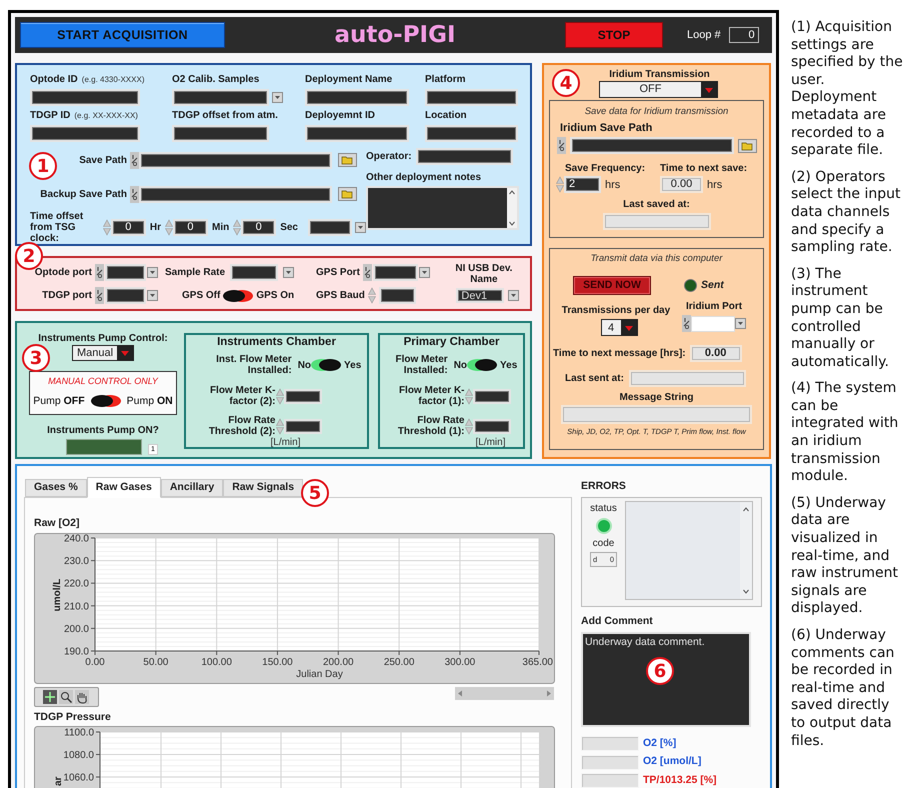 The image size is (909, 788). Describe the element at coordinates (610, 762) in the screenshot. I see `legend-swatch` at that location.